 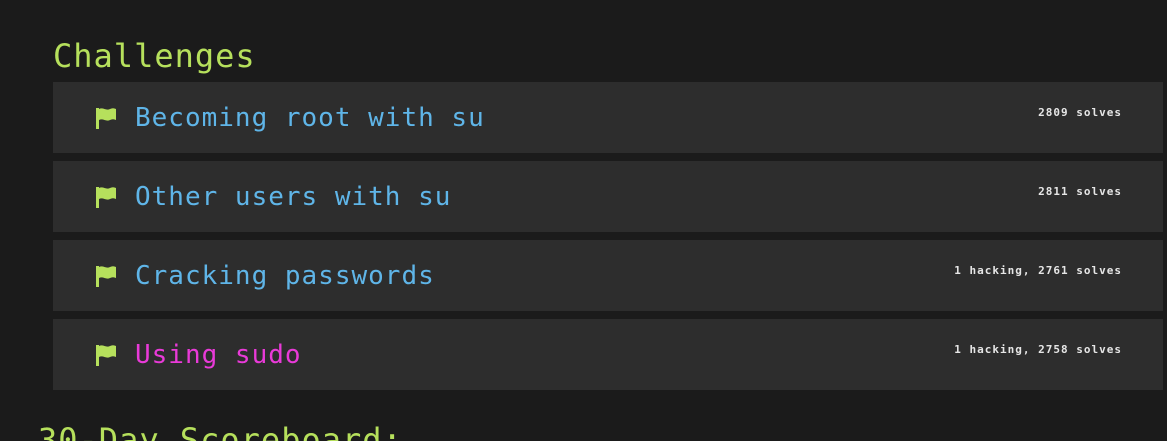 I want to click on challenge-stats: 1 hacking, 2758 solves, so click(x=1038, y=349).